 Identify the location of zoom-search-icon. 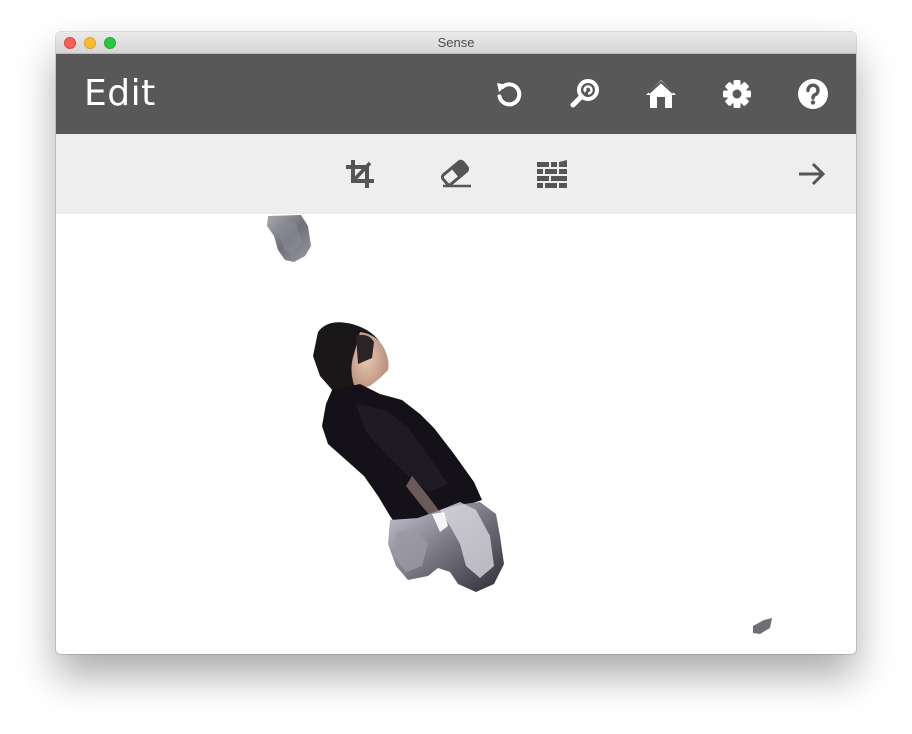
(584, 93).